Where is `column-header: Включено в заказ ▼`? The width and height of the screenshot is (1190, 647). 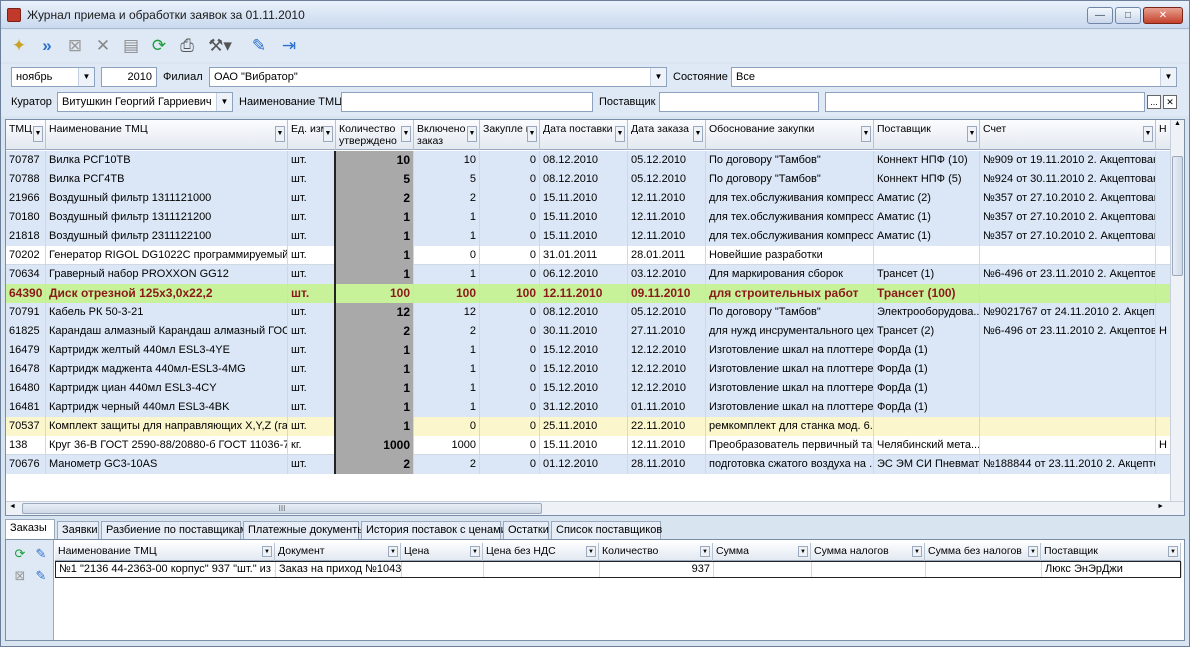
column-header: Включено в заказ ▼ is located at coordinates (447, 135).